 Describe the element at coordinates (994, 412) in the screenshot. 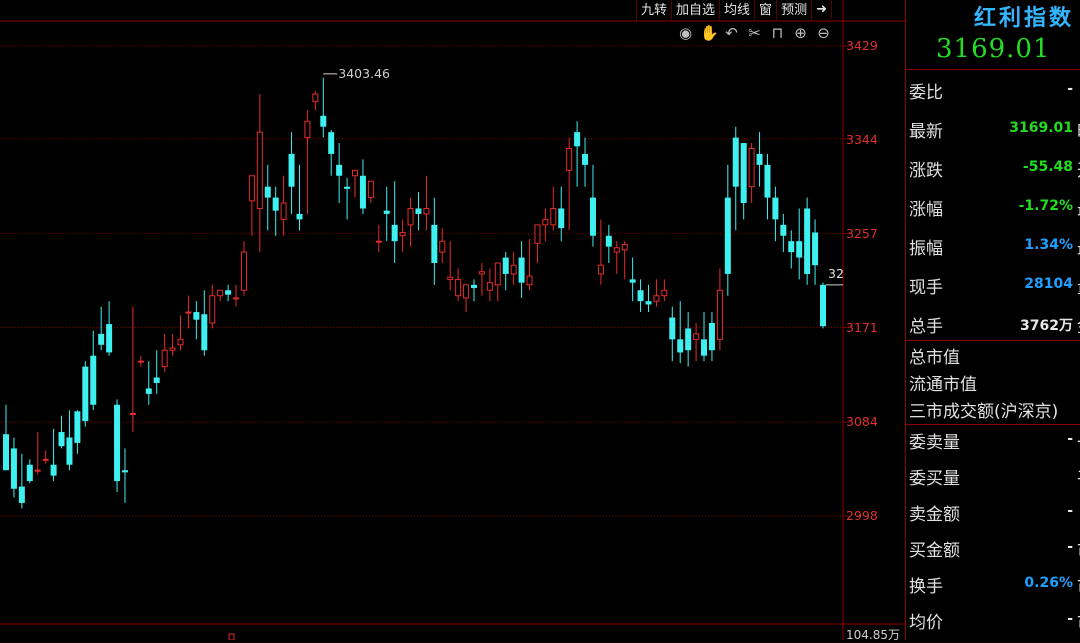

I see `quote-row: 三市成交额(沪深京)` at that location.